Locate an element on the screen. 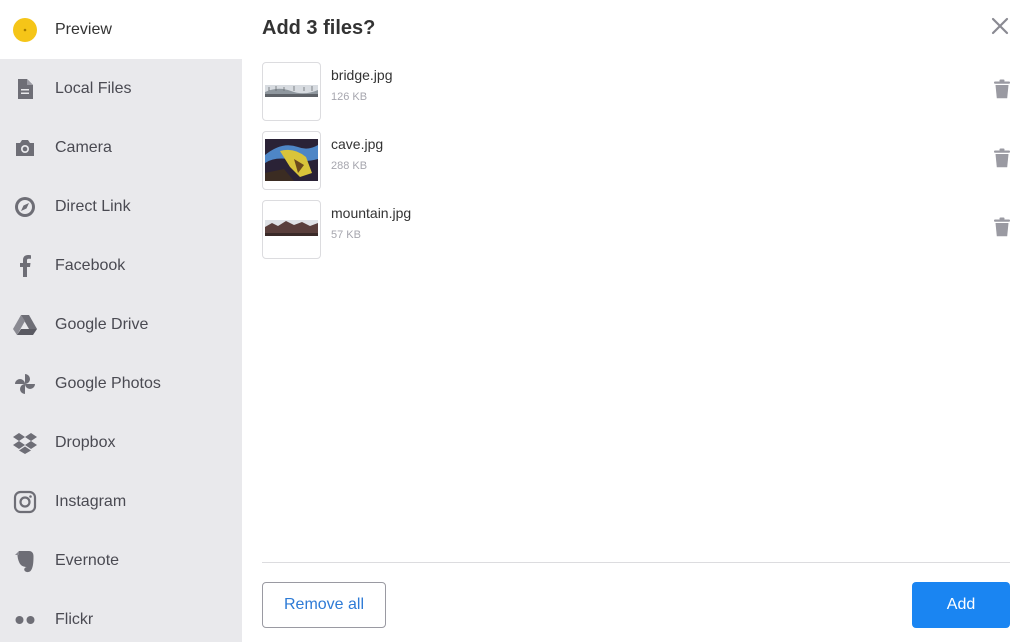 The height and width of the screenshot is (642, 1024). file-name: cave.jpg is located at coordinates (357, 144).